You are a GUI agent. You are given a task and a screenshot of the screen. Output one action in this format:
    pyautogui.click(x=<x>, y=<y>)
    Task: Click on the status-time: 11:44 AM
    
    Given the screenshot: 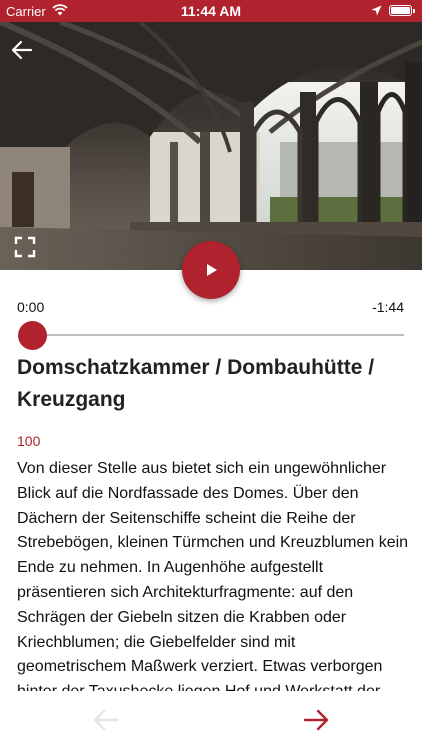 What is the action you would take?
    pyautogui.click(x=211, y=11)
    